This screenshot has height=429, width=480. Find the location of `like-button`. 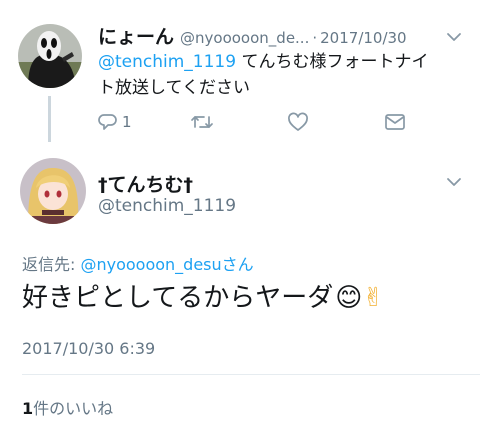

like-button is located at coordinates (298, 122).